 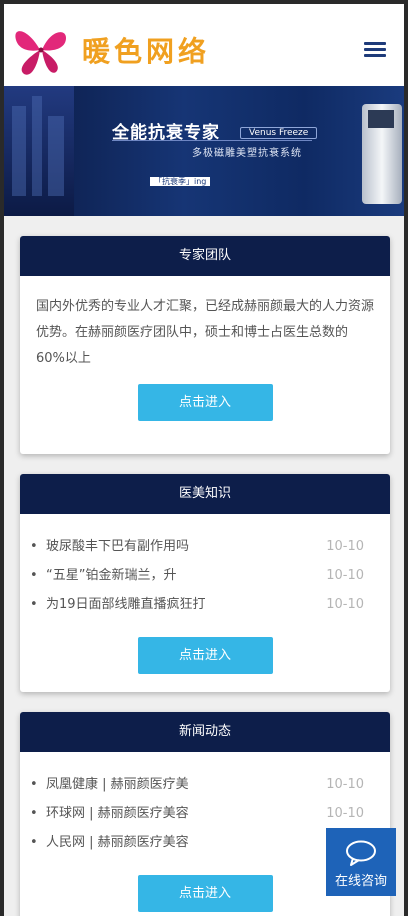 I want to click on list-item-title: 环球网 | 赫丽颜医疗美容, so click(x=117, y=813).